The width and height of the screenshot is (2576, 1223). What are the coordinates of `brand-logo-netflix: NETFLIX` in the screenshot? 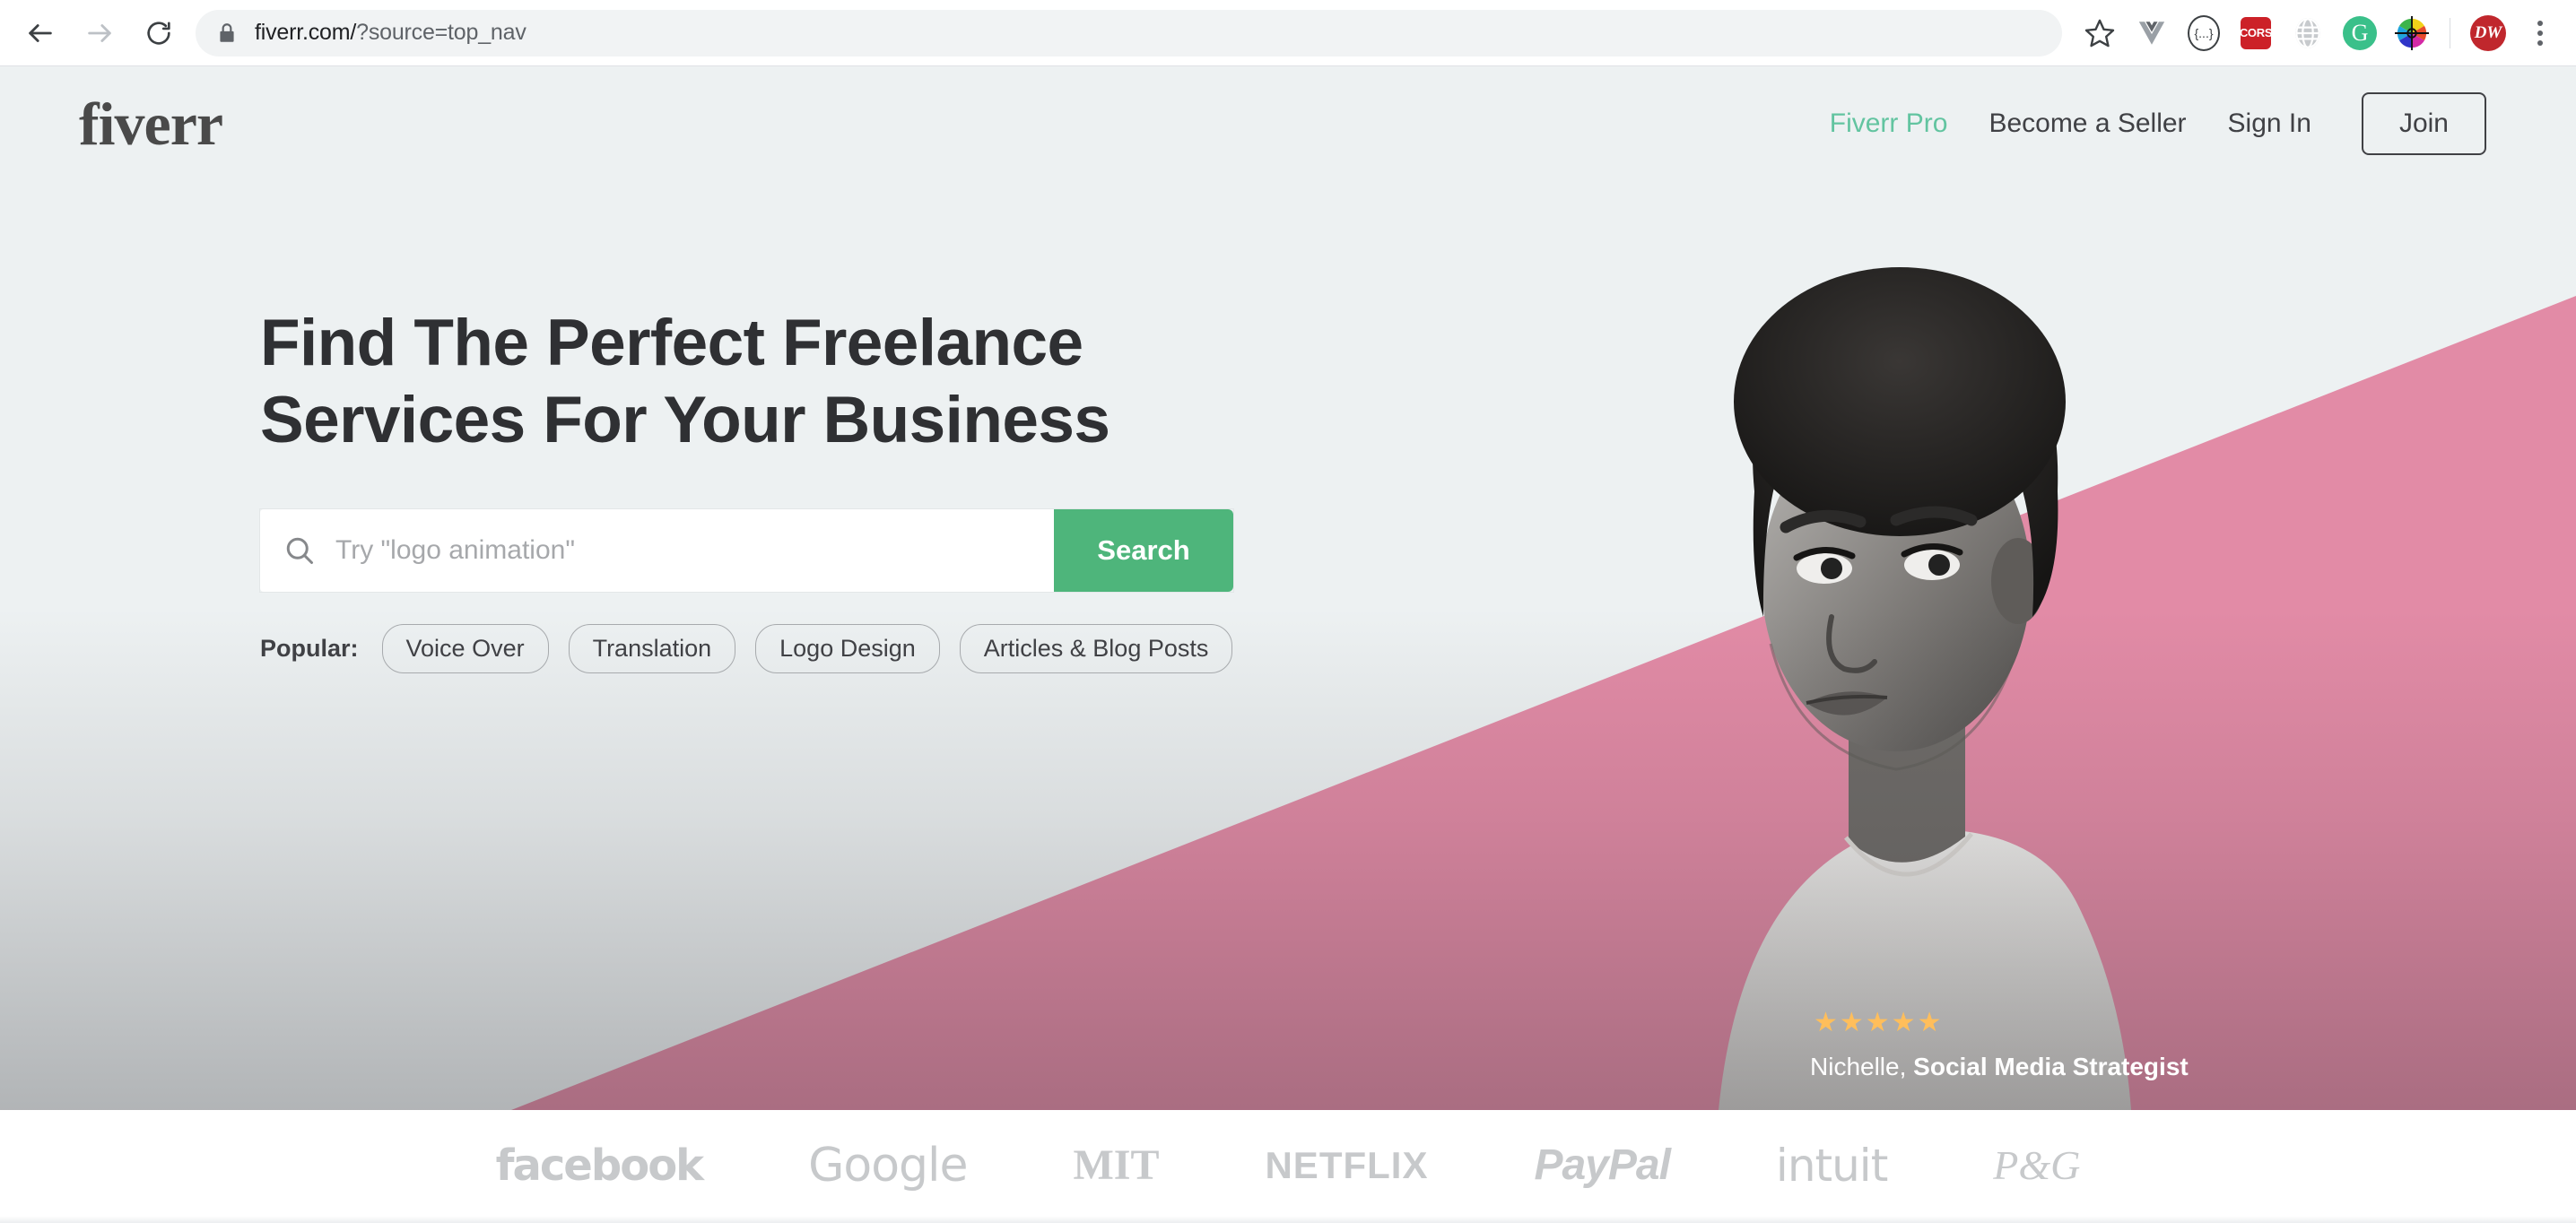 It's located at (1347, 1165).